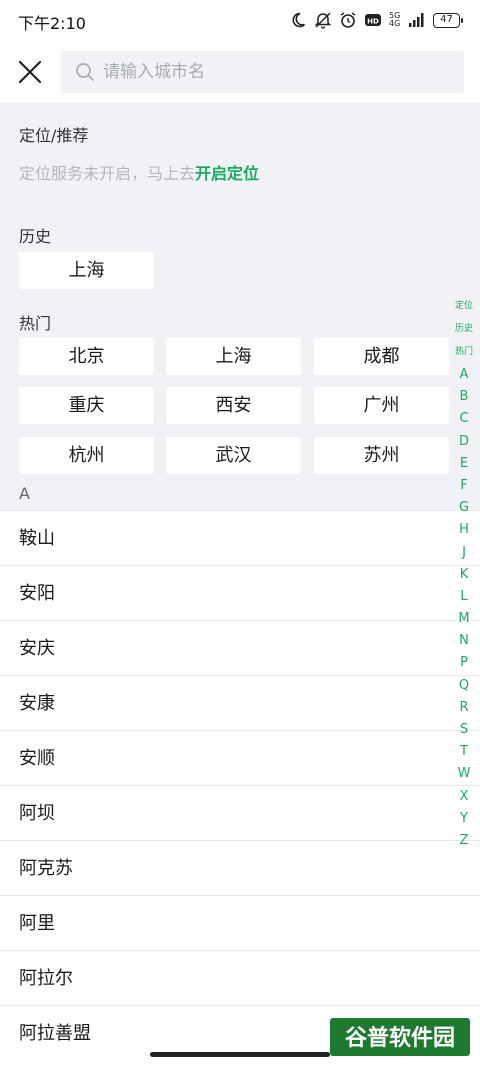 This screenshot has height=1067, width=480. Describe the element at coordinates (107, 173) in the screenshot. I see `location-message: 定位服务未开启，马上去` at that location.